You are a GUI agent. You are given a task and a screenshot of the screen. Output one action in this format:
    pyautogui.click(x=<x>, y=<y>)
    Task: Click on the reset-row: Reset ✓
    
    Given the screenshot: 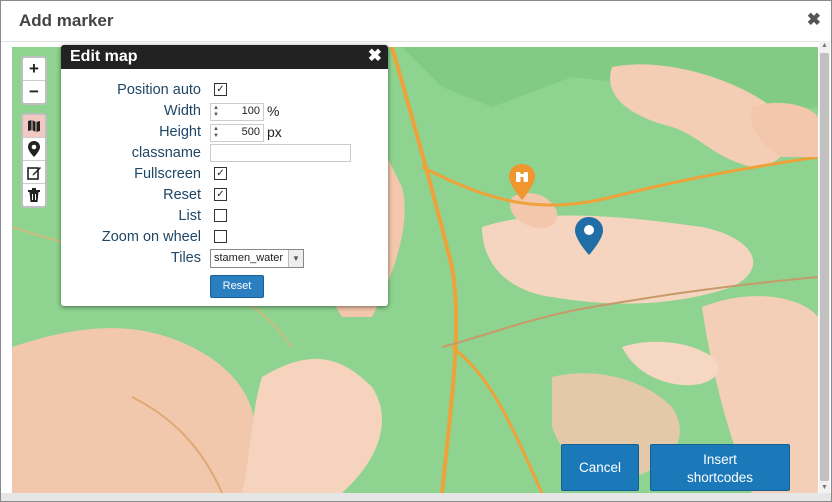 What is the action you would take?
    pyautogui.click(x=224, y=195)
    